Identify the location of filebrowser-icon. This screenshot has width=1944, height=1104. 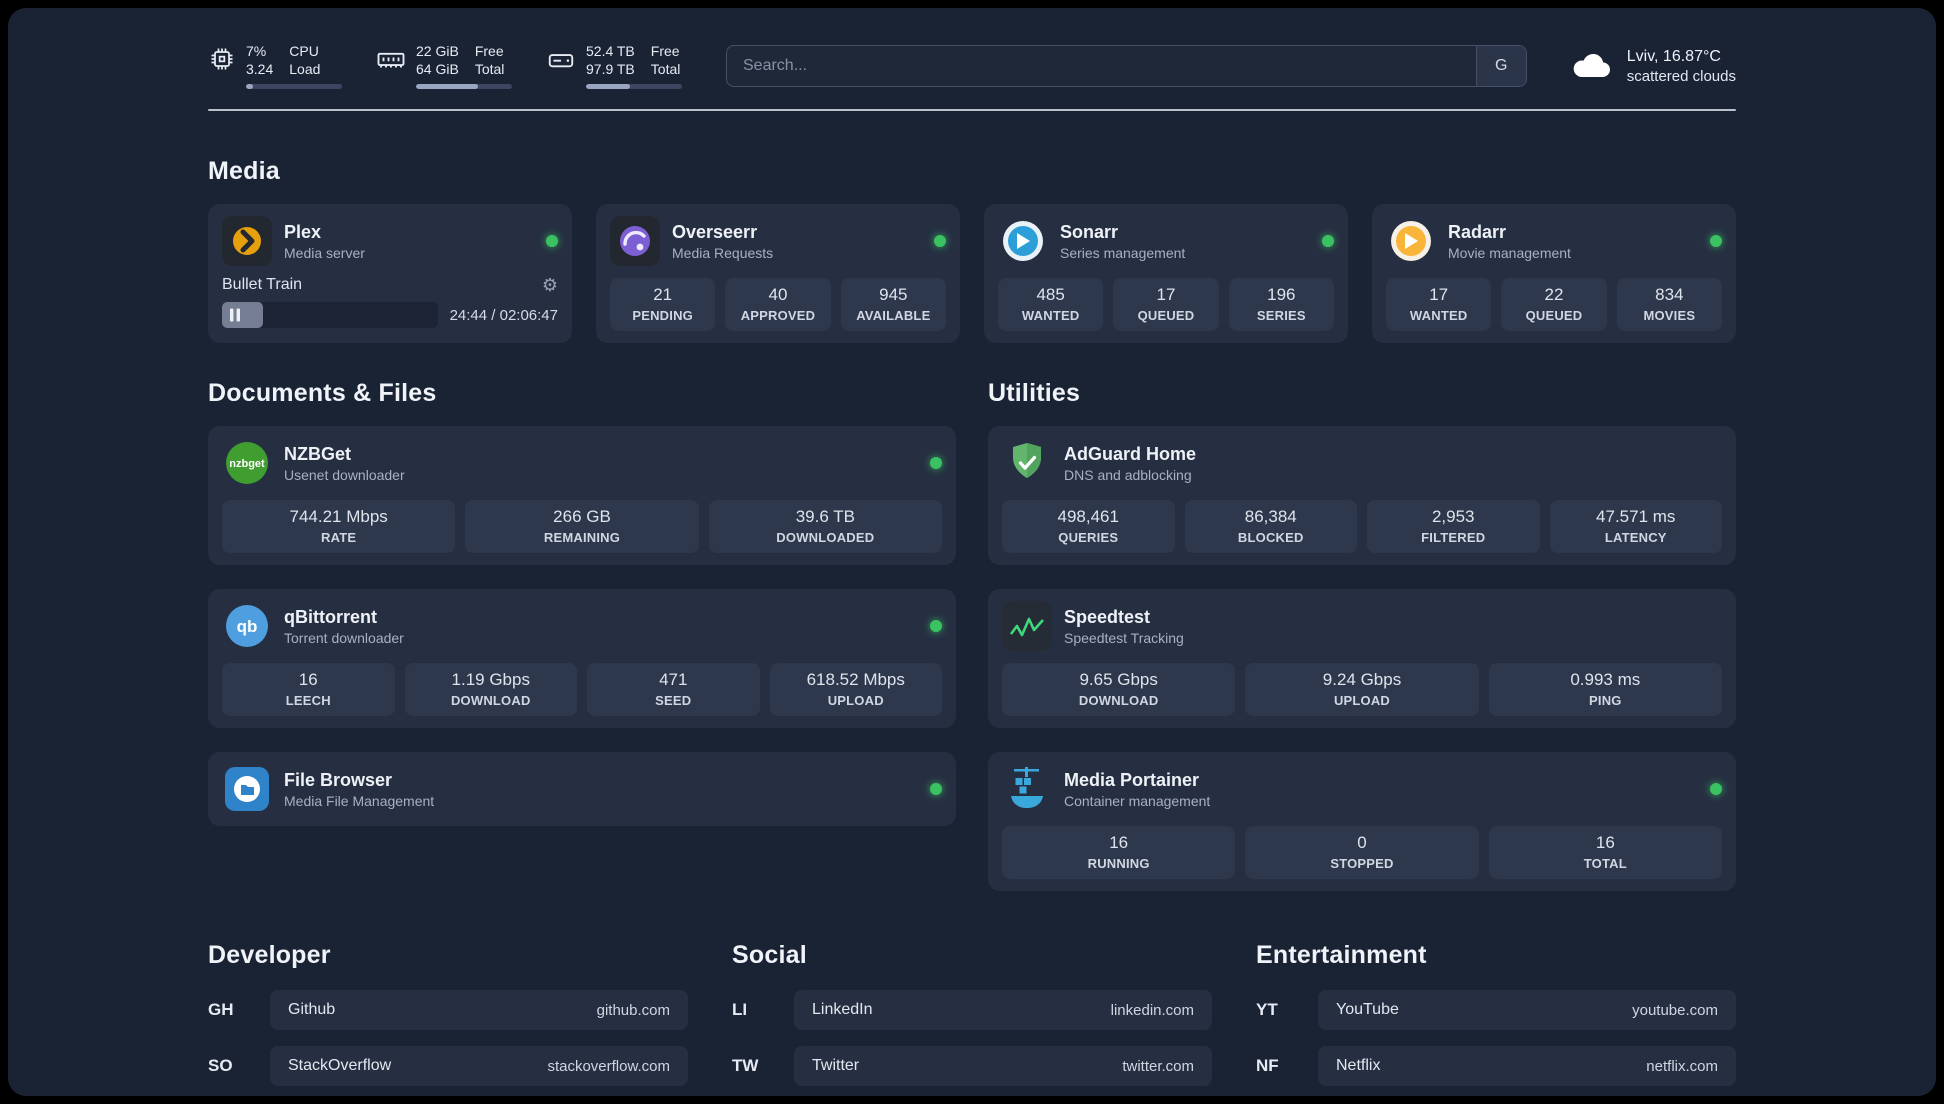
(247, 789).